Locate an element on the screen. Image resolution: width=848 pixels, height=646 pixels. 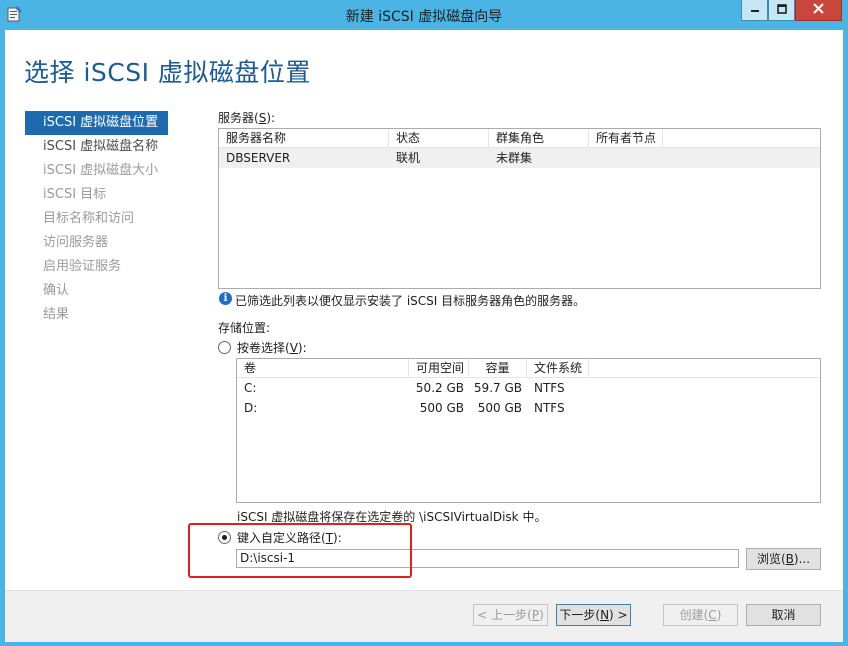
volume-cell: D: is located at coordinates (251, 408).